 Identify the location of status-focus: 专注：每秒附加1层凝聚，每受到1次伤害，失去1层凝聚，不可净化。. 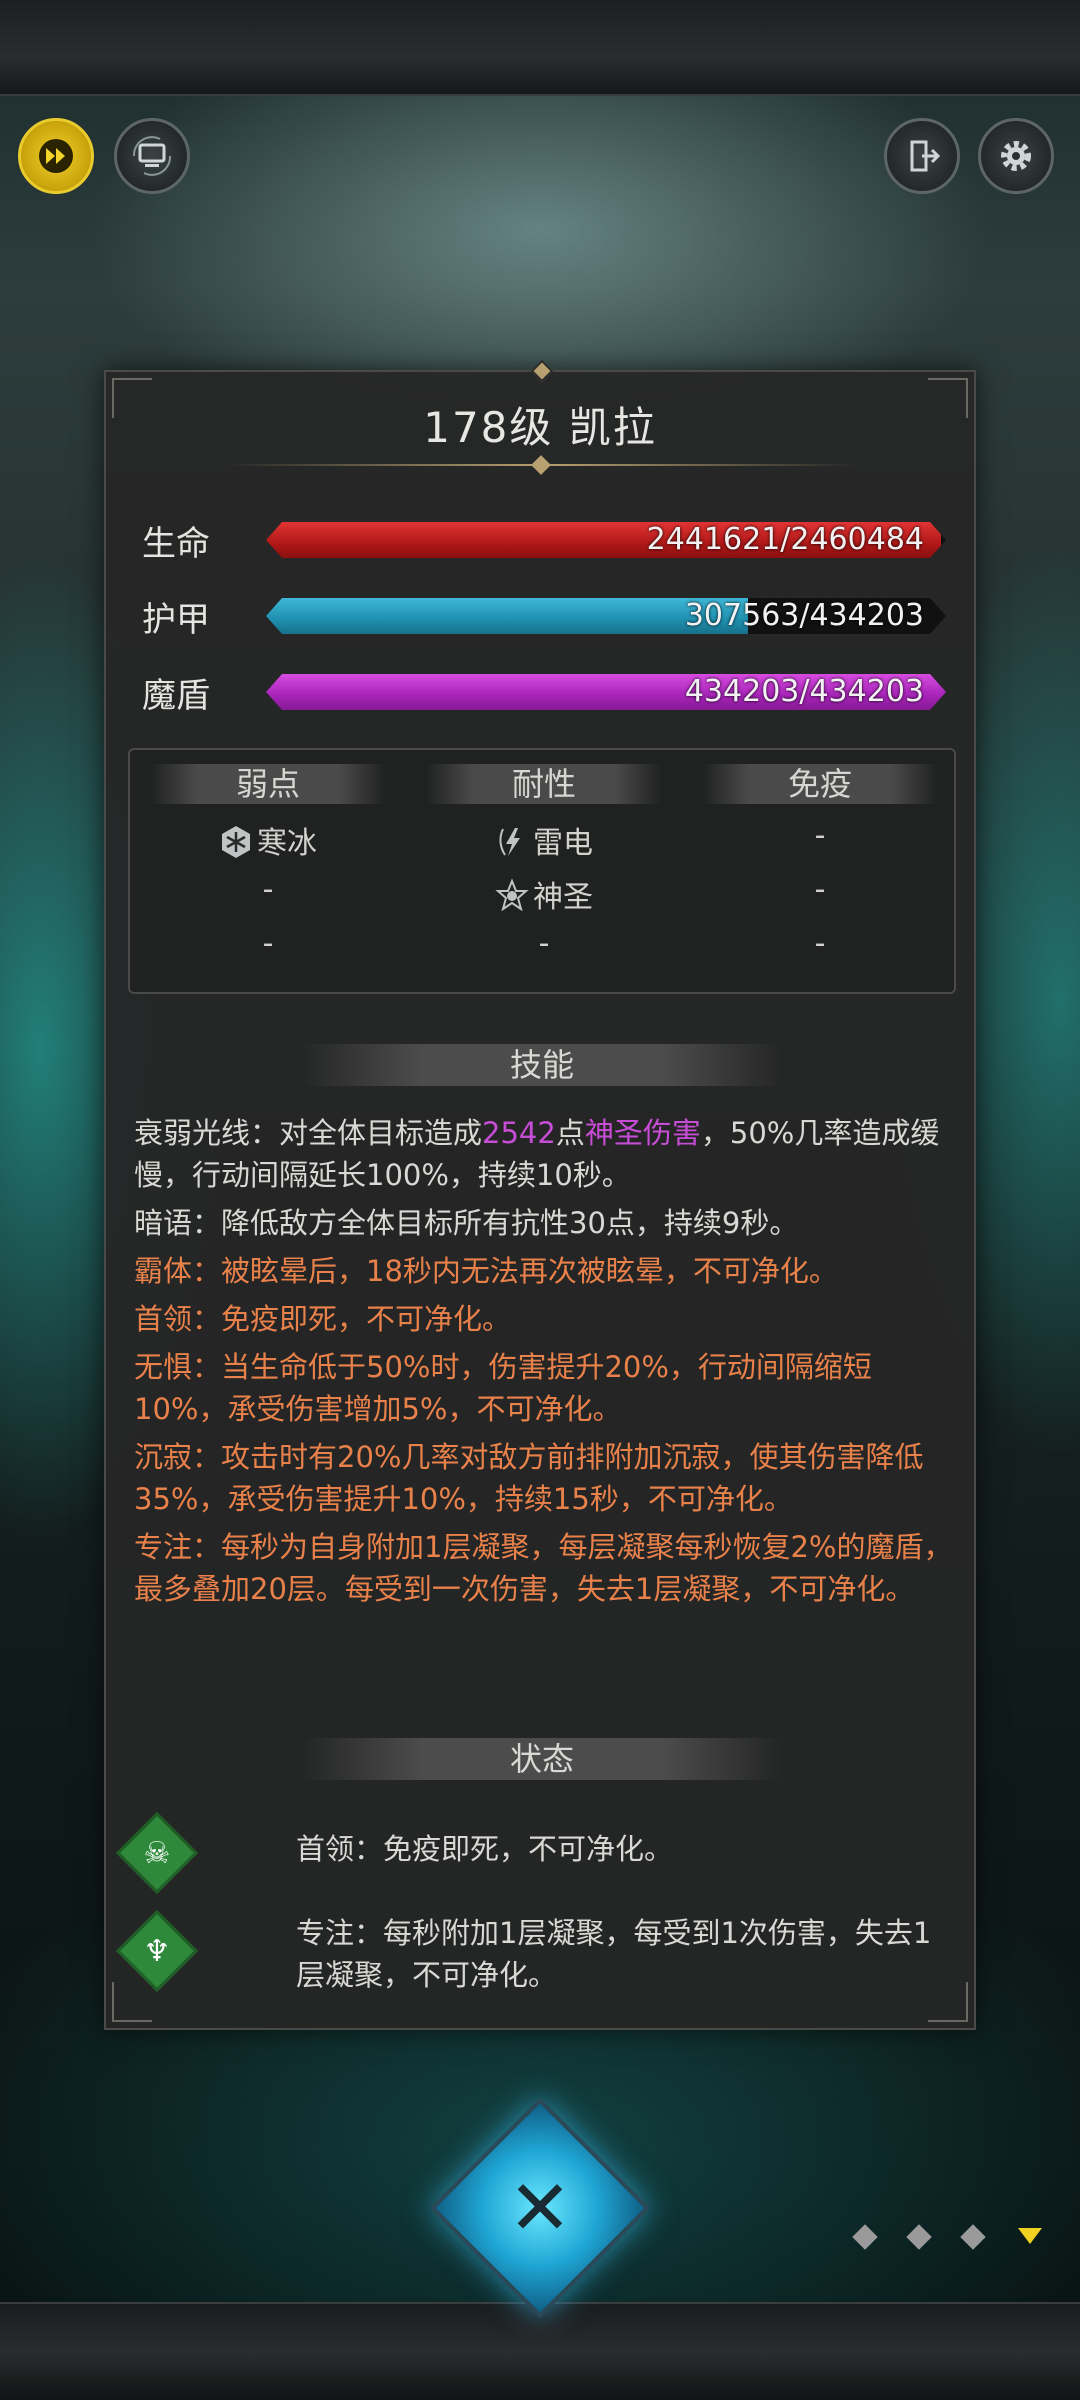
(614, 1954).